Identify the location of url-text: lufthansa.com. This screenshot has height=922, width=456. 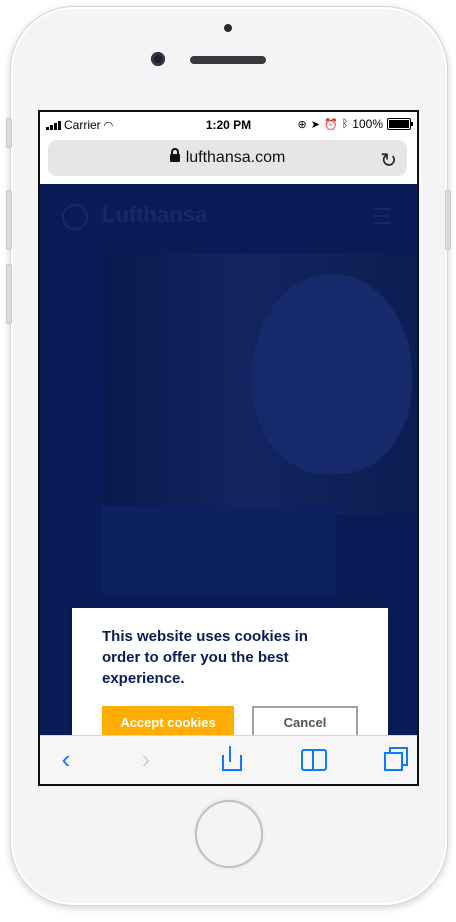
(235, 157).